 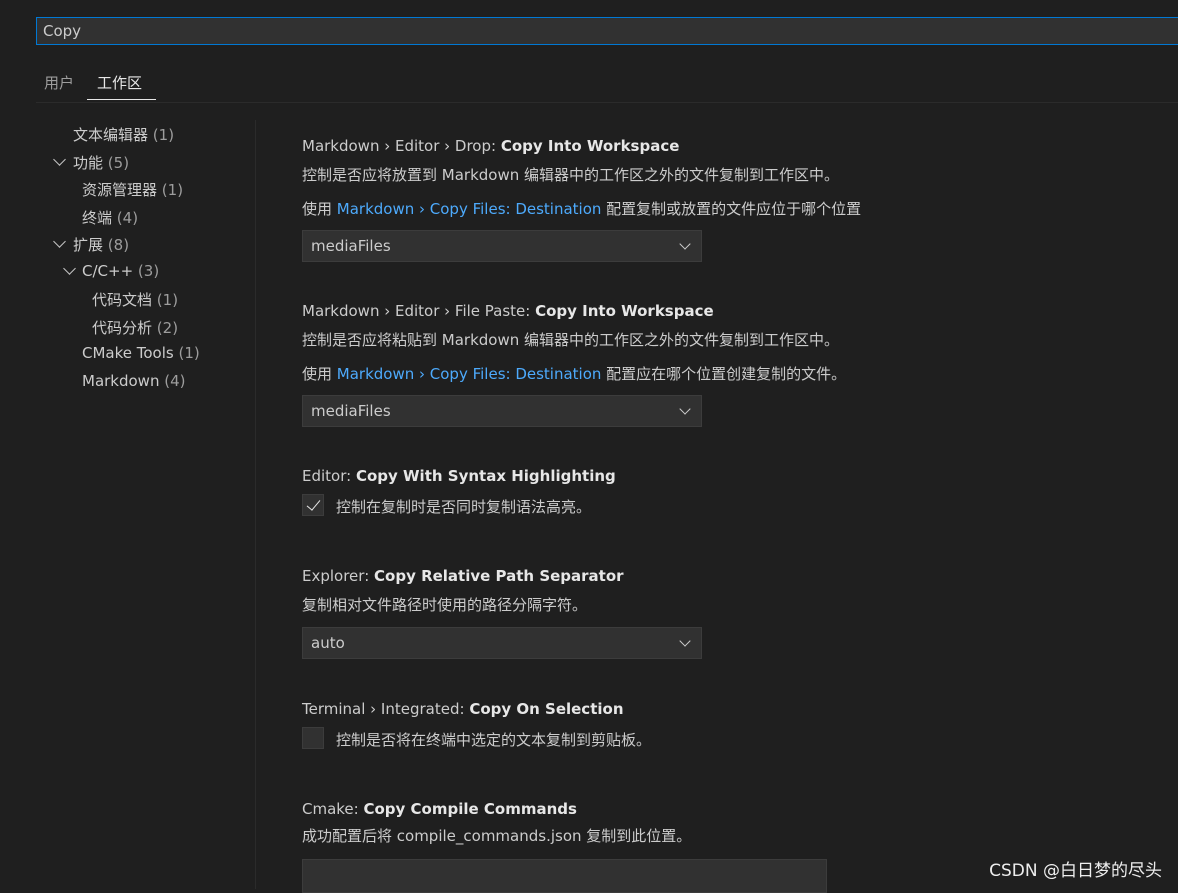 I want to click on search-input: Copy, so click(x=607, y=31).